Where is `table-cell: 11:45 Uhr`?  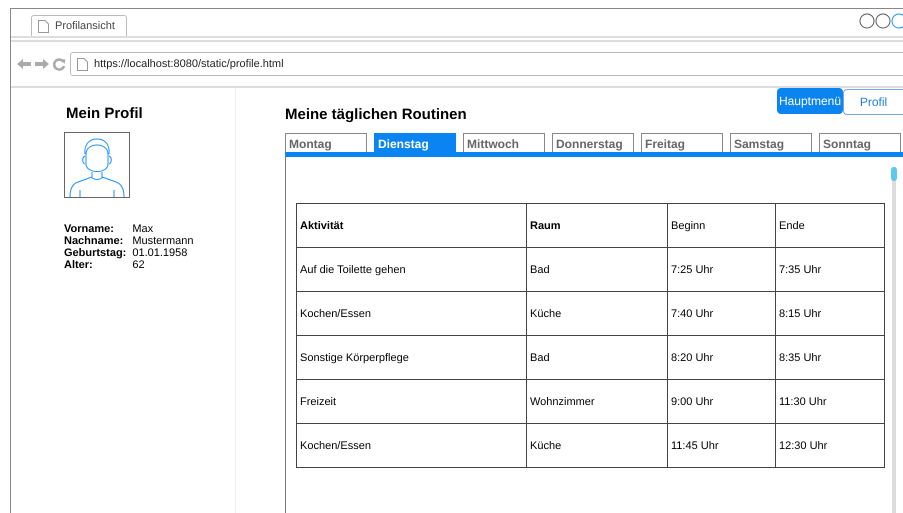
table-cell: 11:45 Uhr is located at coordinates (722, 446).